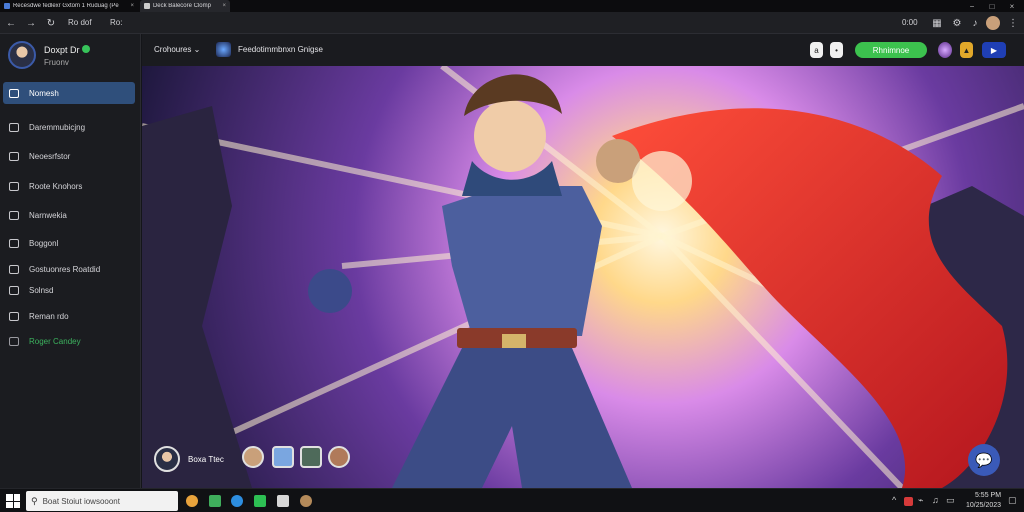 The height and width of the screenshot is (512, 1024). Describe the element at coordinates (11, 23) in the screenshot. I see `back-icon: ←` at that location.